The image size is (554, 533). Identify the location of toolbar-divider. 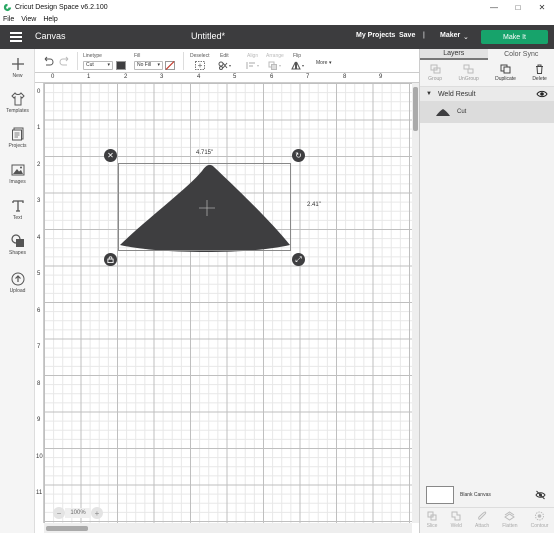
(77, 61).